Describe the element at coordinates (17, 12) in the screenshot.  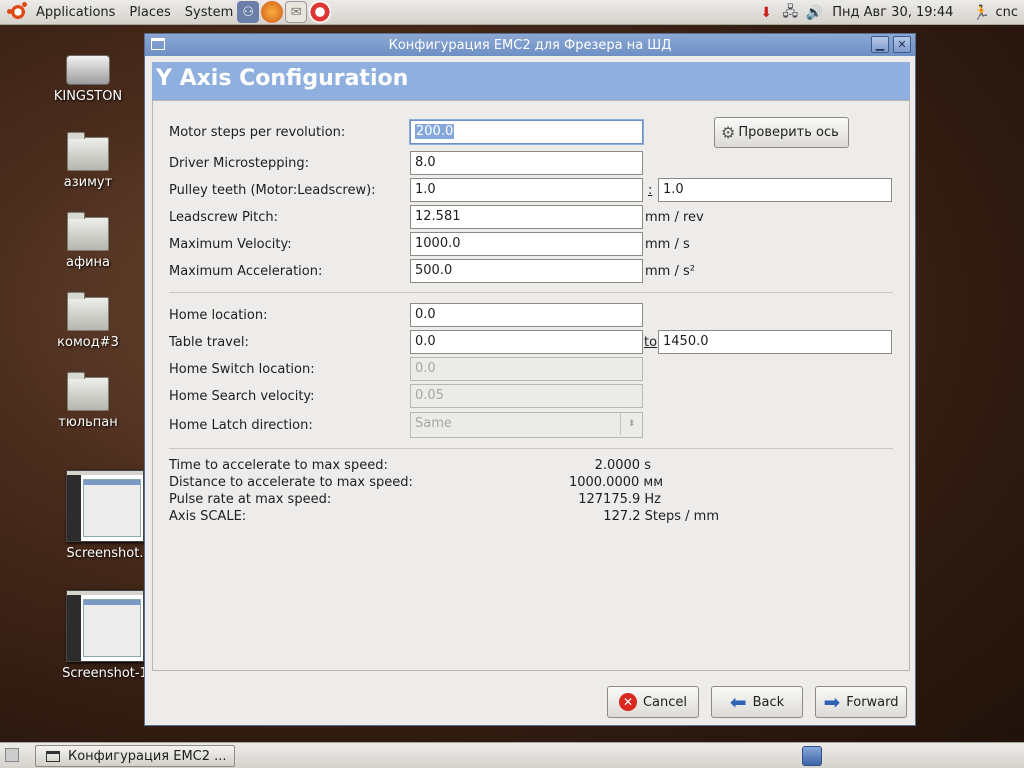
I see `ubuntu-logo-icon` at that location.